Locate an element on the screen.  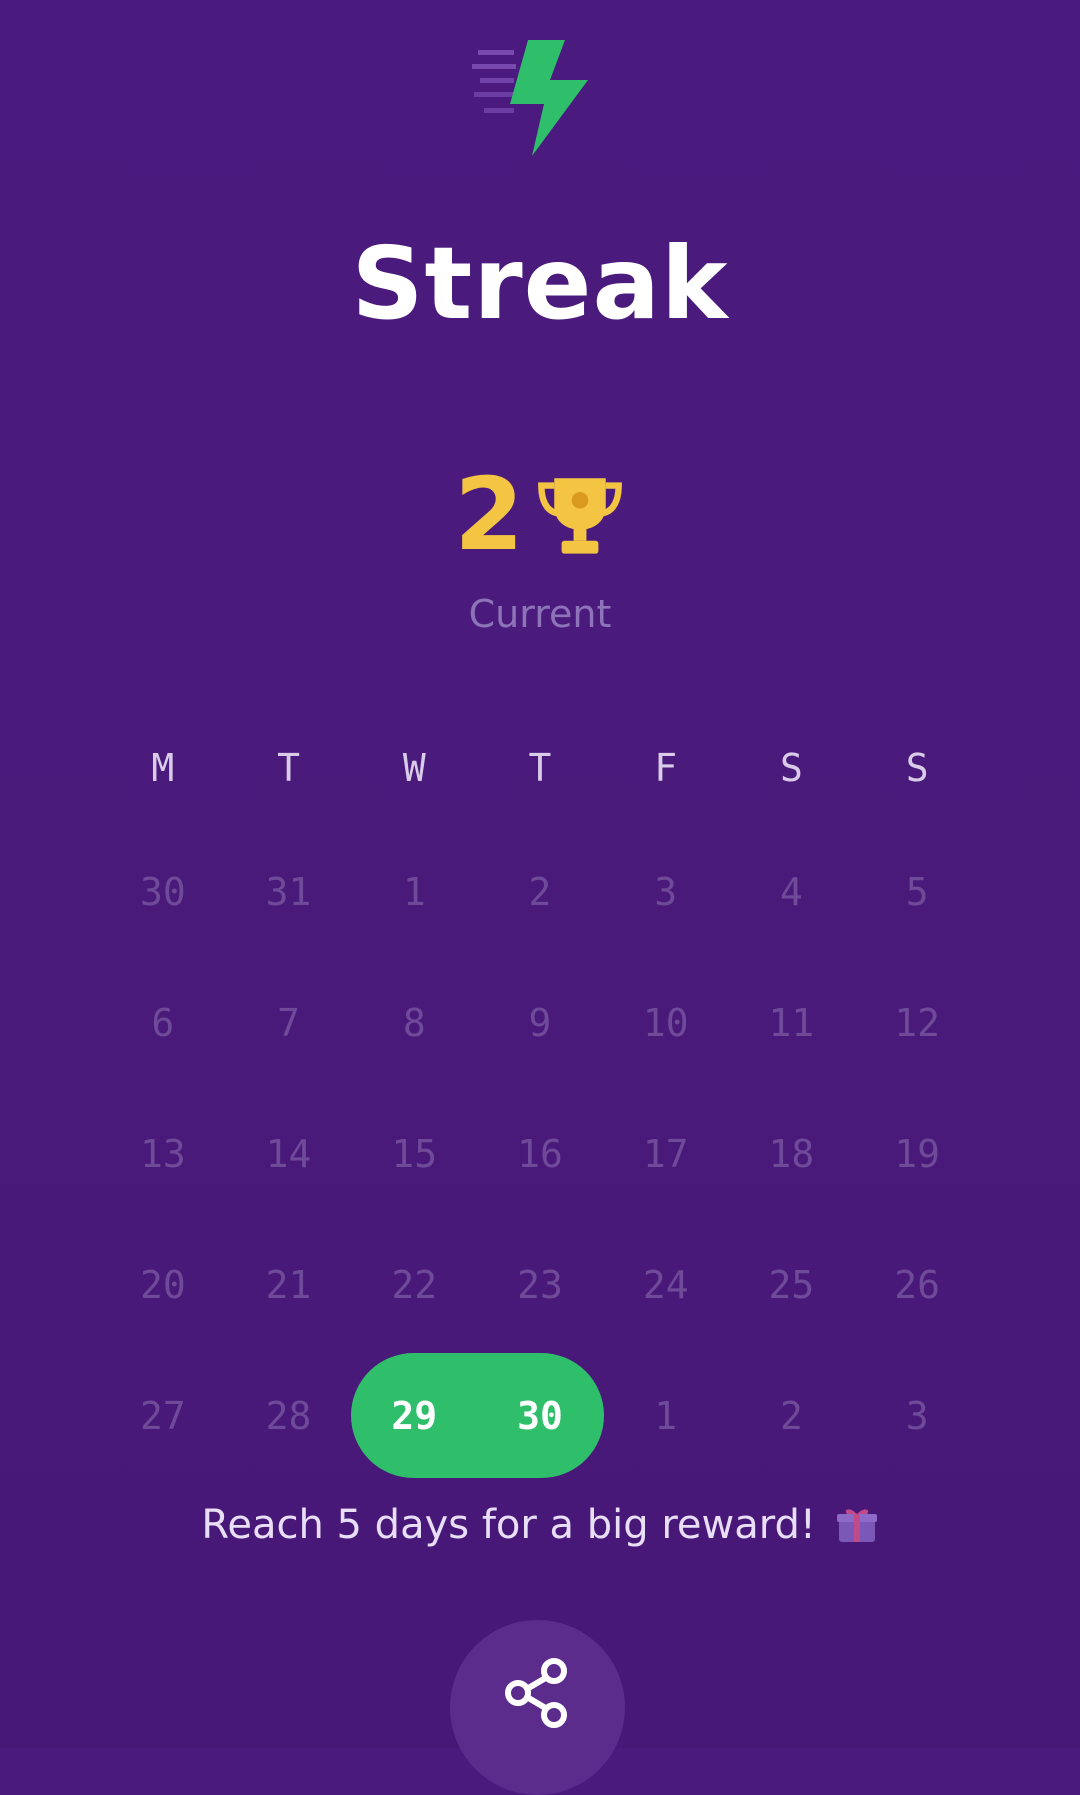
calendar-day-active: 29 is located at coordinates (414, 1415).